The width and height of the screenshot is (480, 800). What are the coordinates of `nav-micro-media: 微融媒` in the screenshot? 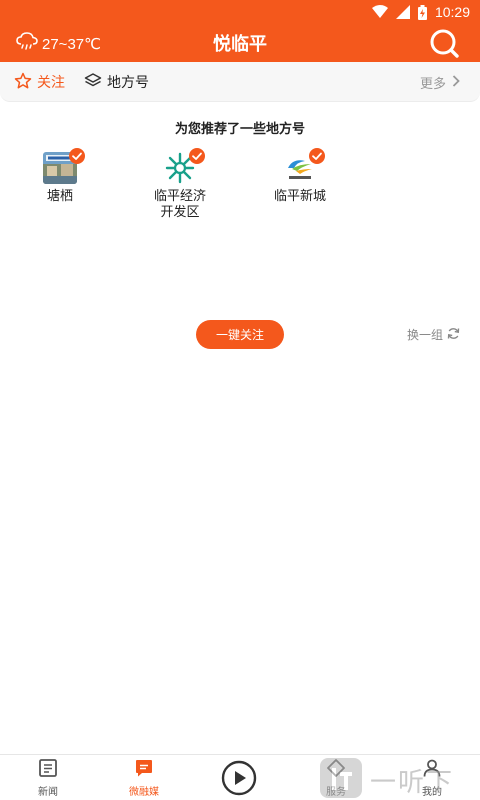 It's located at (144, 777).